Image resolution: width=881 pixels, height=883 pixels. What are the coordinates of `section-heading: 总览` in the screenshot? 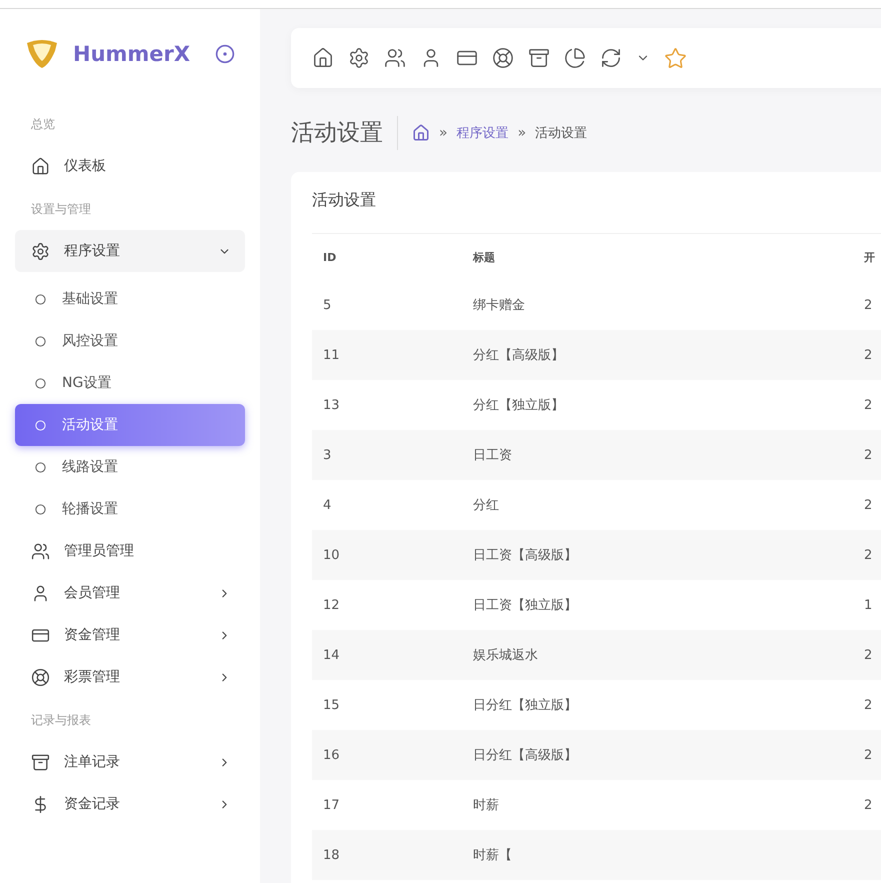 It's located at (43, 124).